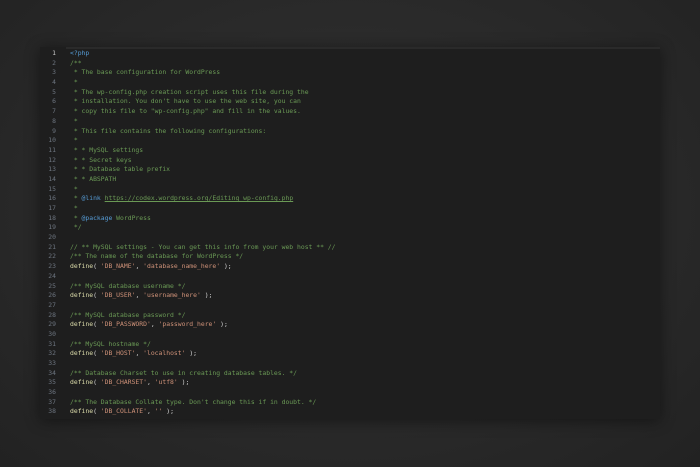 Image resolution: width=700 pixels, height=467 pixels. What do you see at coordinates (350, 228) in the screenshot?
I see `code-line: 19 */` at bounding box center [350, 228].